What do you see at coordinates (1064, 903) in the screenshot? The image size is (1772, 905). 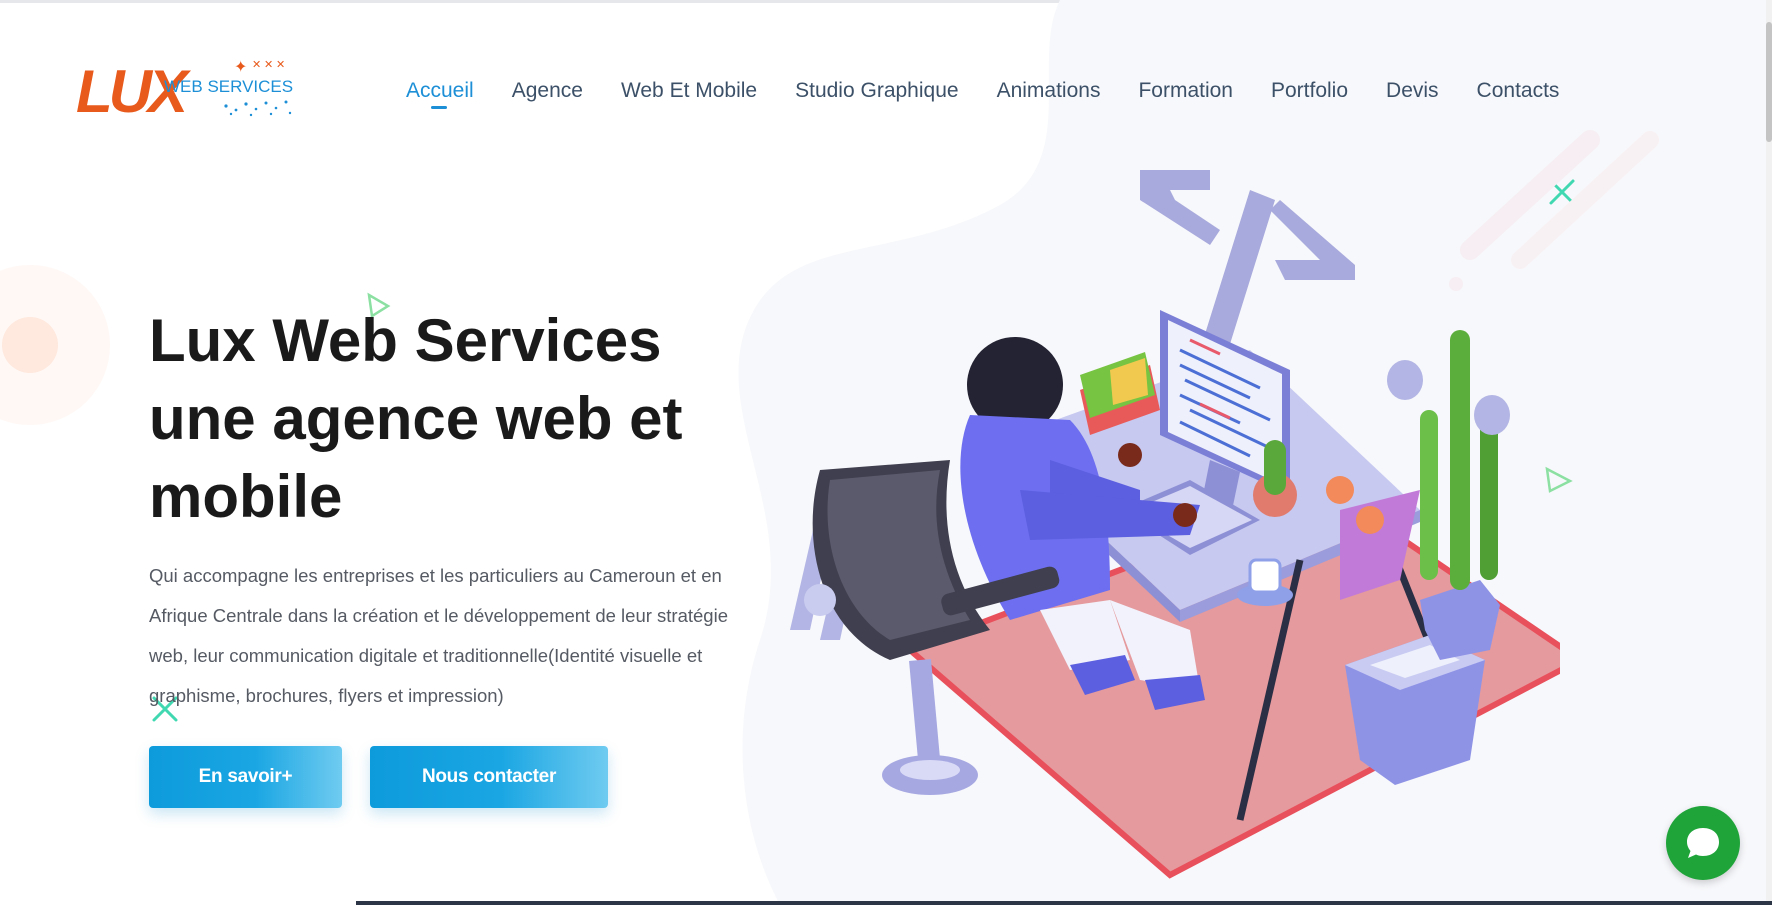 I see `bottom-edge-bar` at bounding box center [1064, 903].